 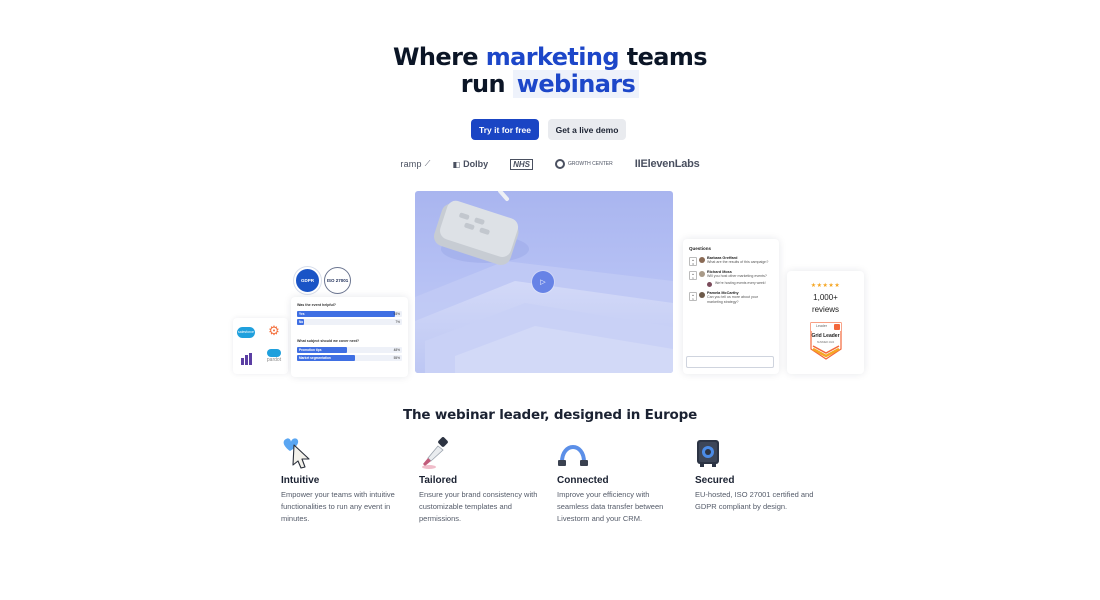 I want to click on question-reply: We're hosting events every week!, so click(x=740, y=284).